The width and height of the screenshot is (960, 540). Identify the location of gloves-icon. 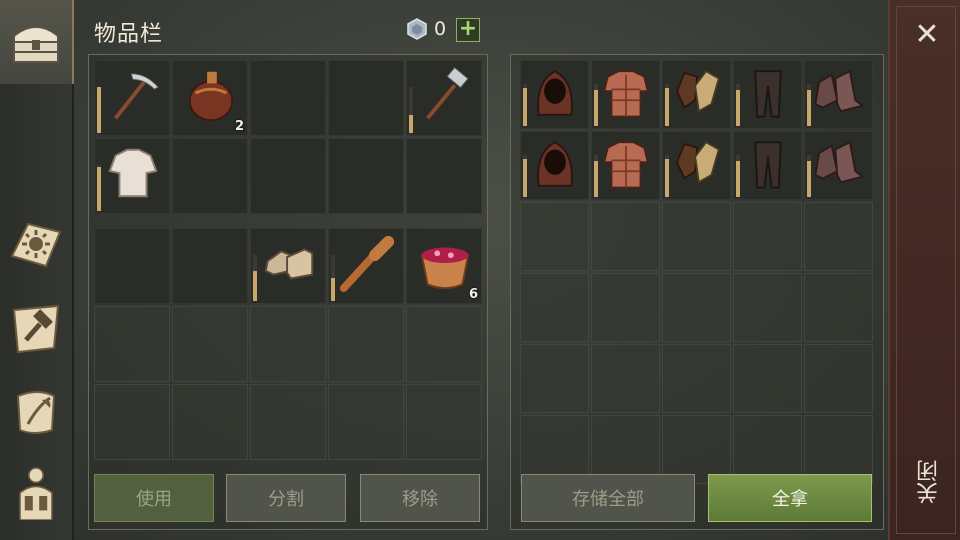
(698, 91).